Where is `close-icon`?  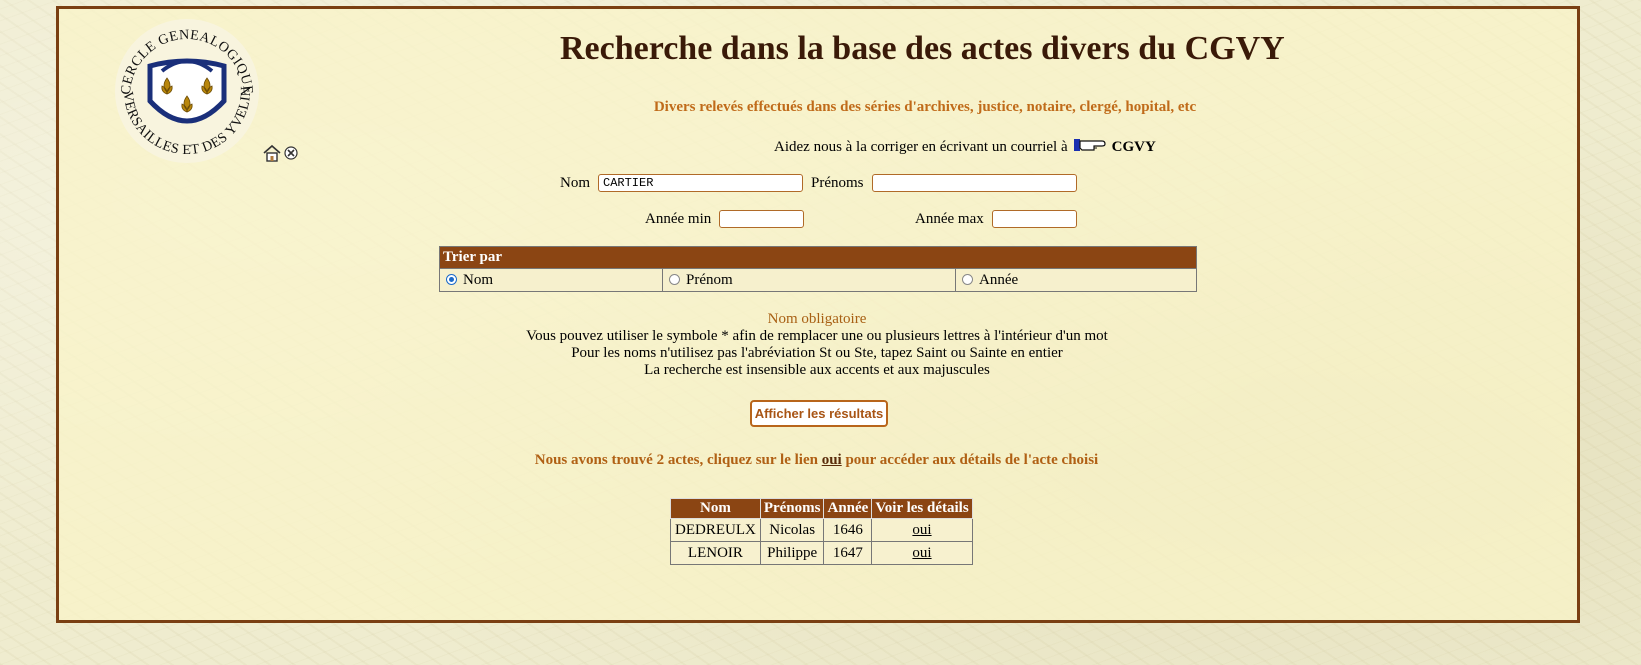
close-icon is located at coordinates (291, 153).